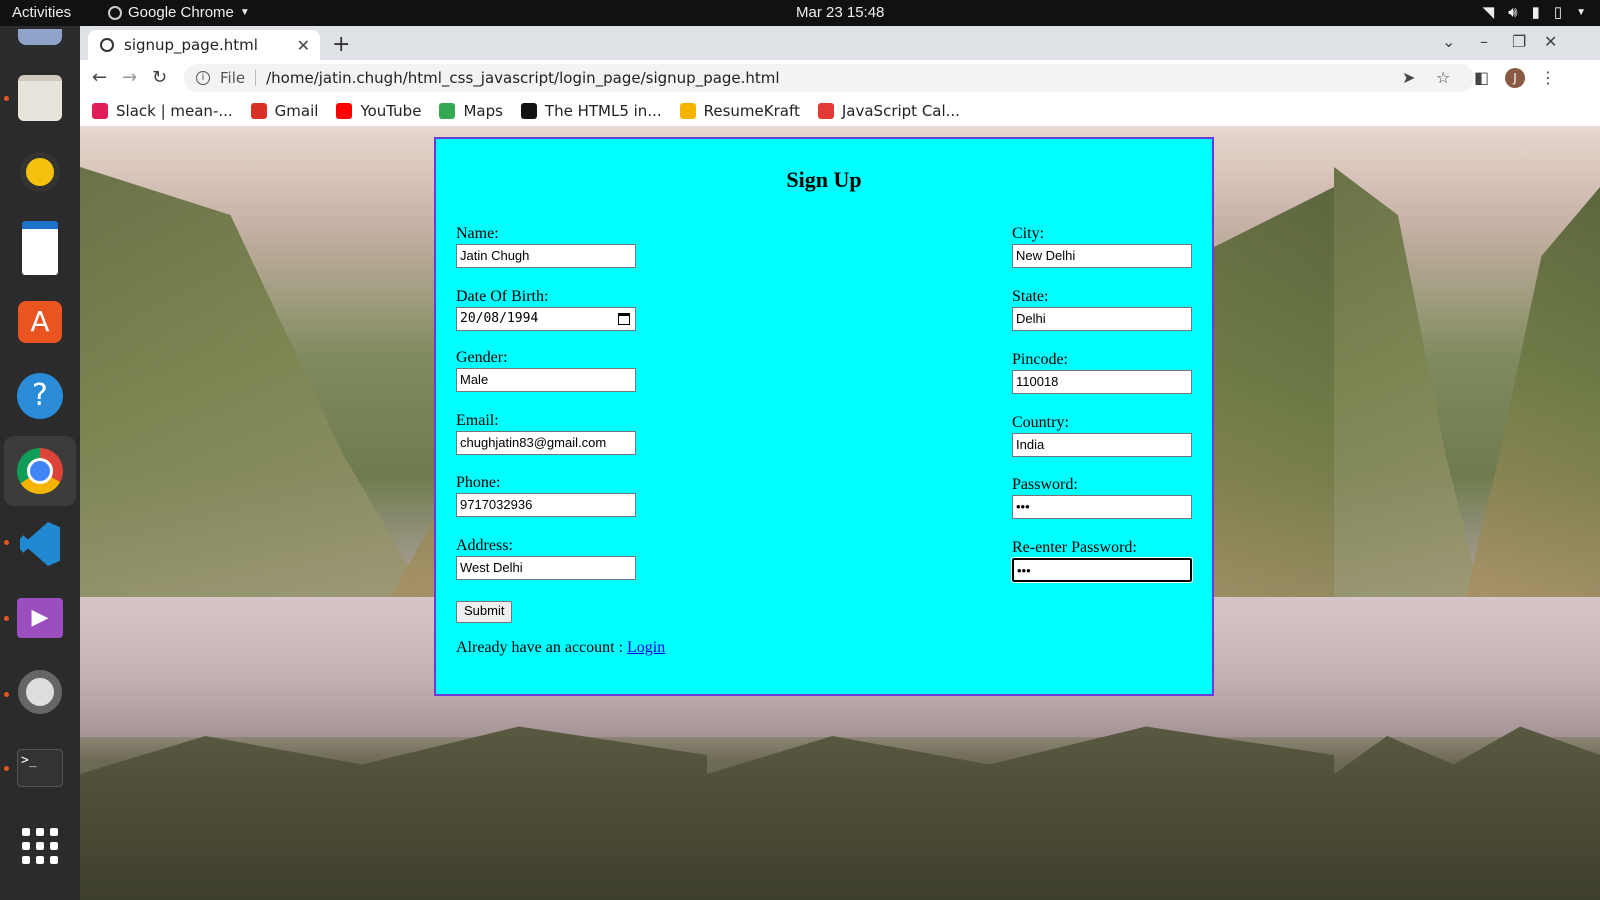 The height and width of the screenshot is (900, 1600). Describe the element at coordinates (502, 296) in the screenshot. I see `dob-label: Date Of Birth:` at that location.